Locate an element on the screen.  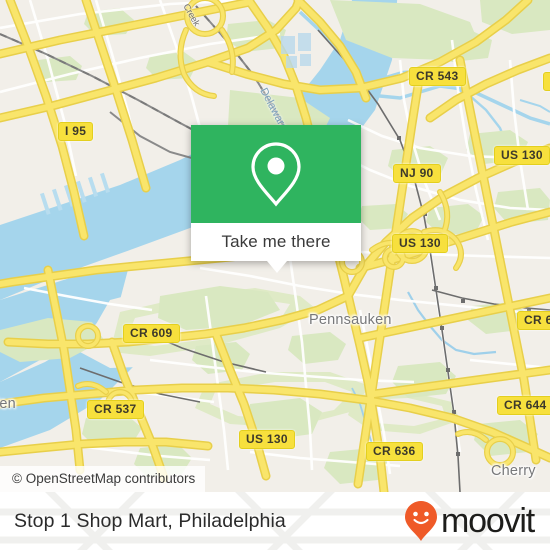
road-shield-us130-s: US 130 is located at coordinates (267, 439).